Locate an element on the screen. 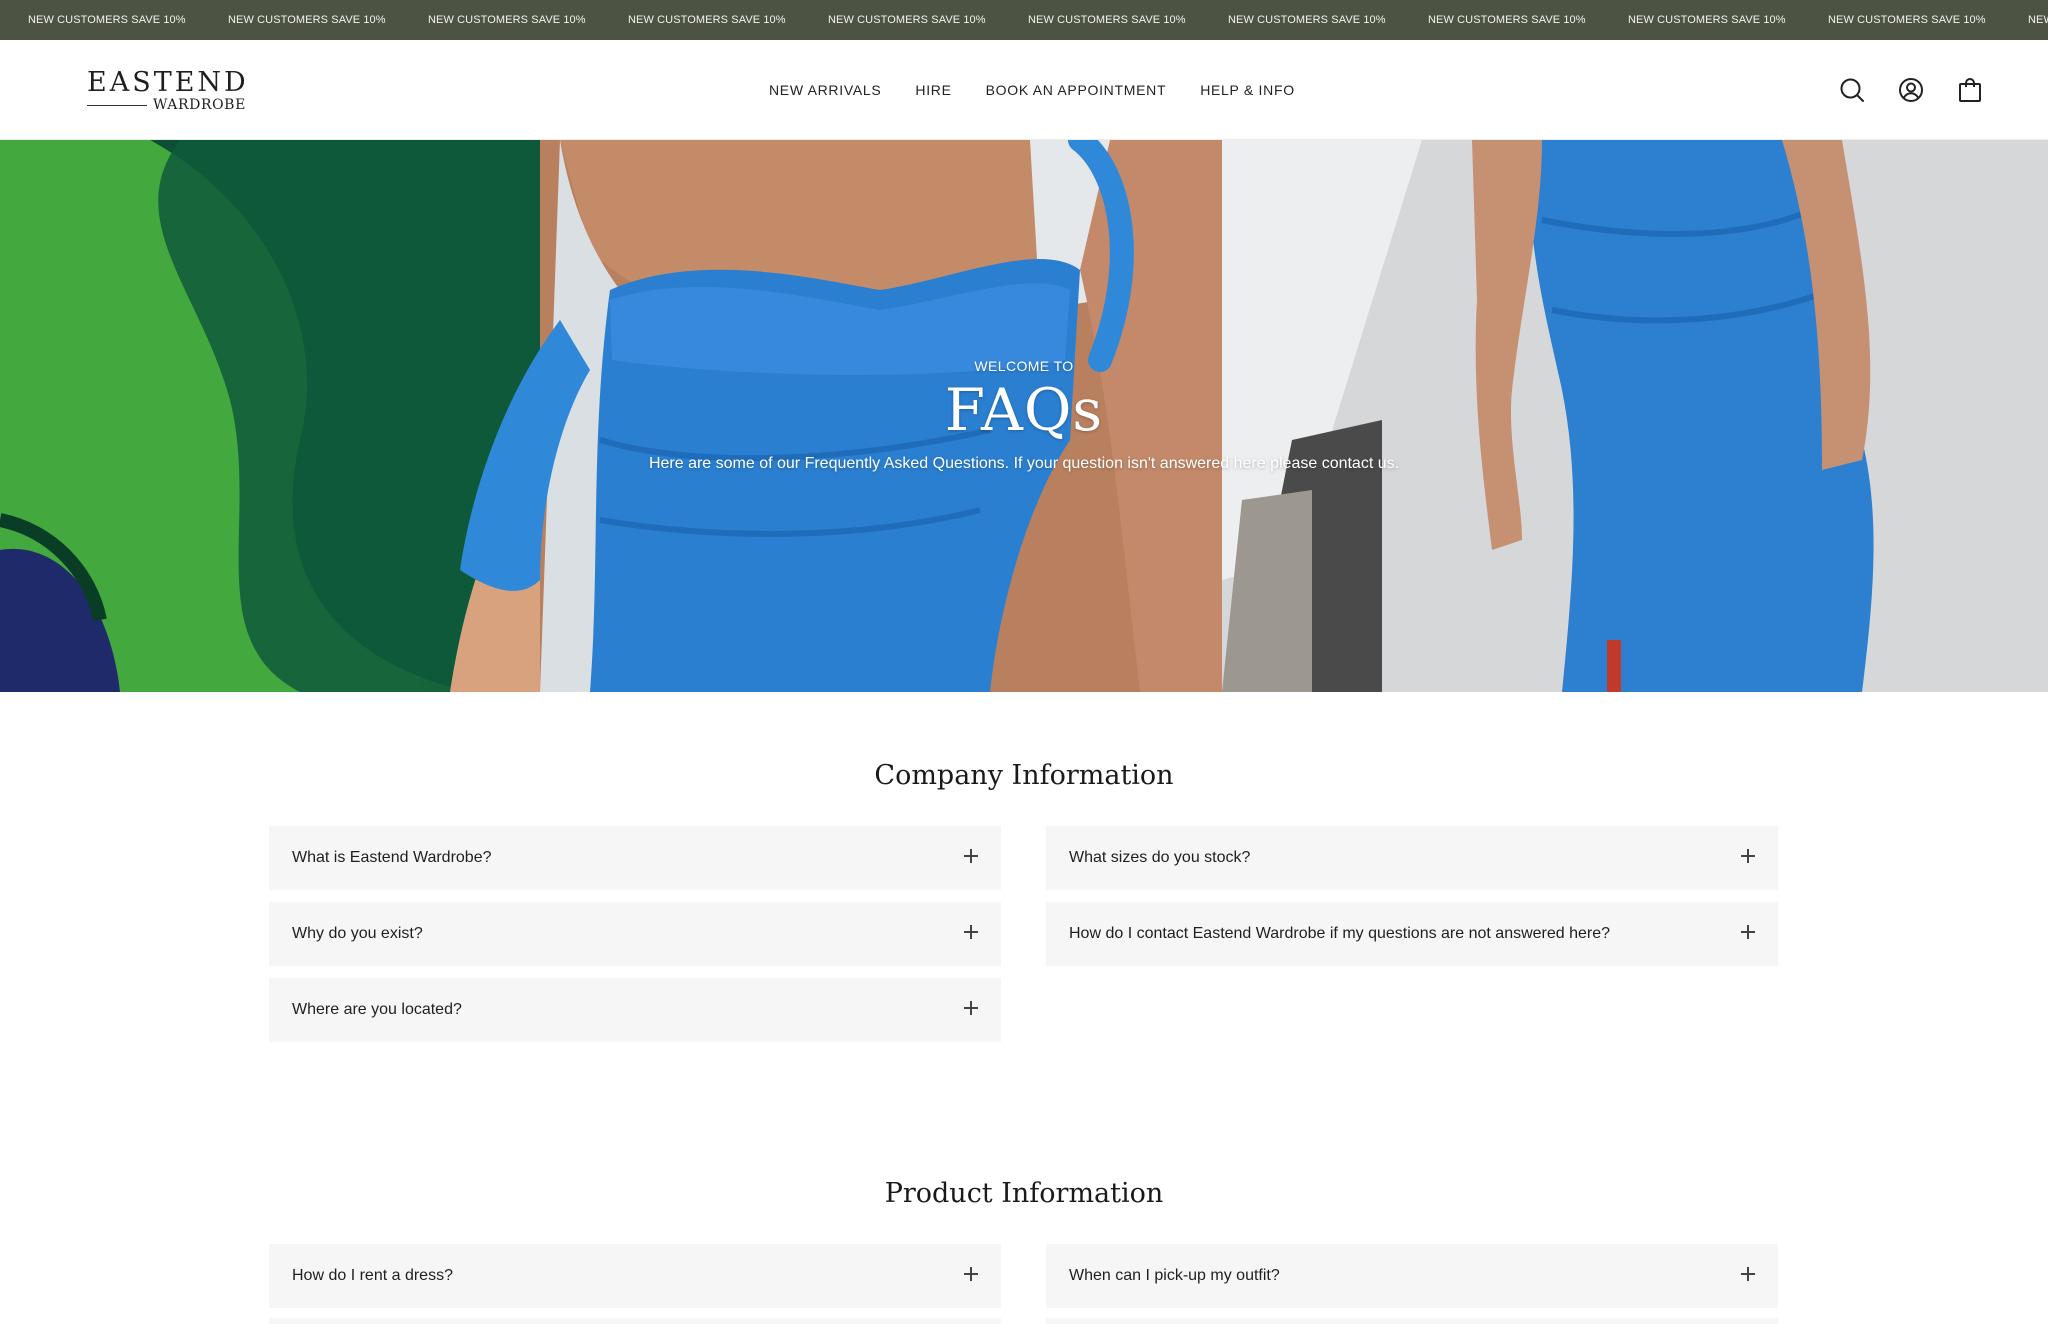 The width and height of the screenshot is (2048, 1324). logo-divider is located at coordinates (117, 105).